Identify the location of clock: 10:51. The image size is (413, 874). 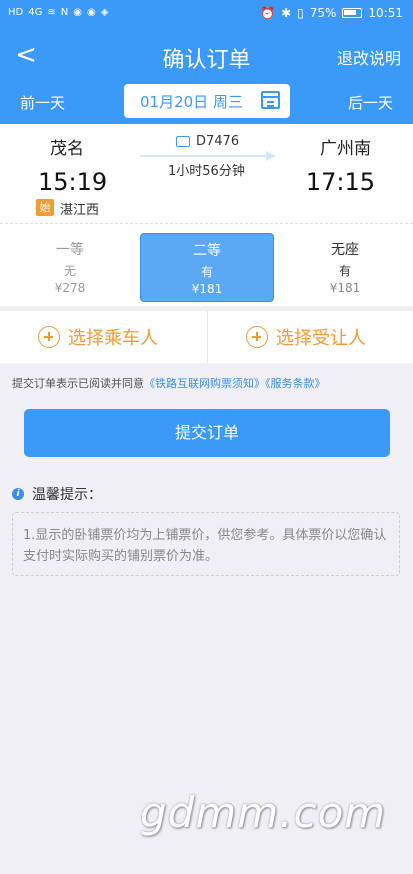
(385, 13).